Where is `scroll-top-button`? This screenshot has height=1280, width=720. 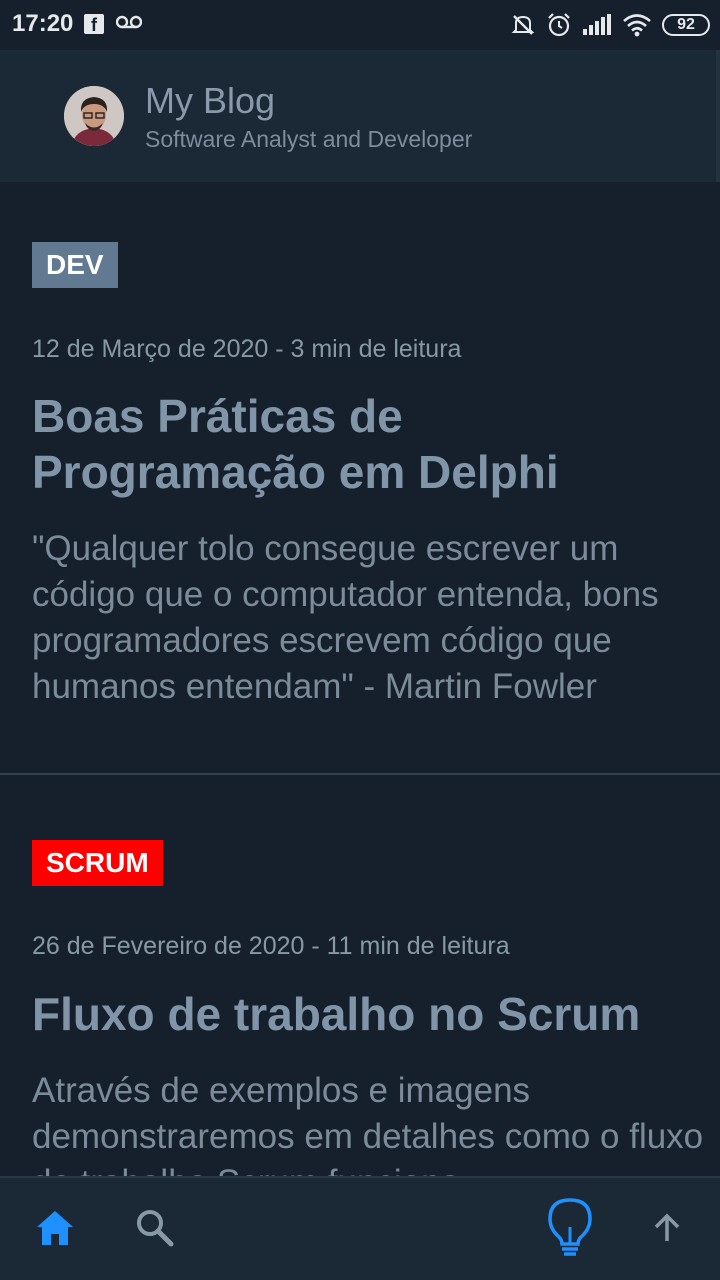 scroll-top-button is located at coordinates (667, 1229).